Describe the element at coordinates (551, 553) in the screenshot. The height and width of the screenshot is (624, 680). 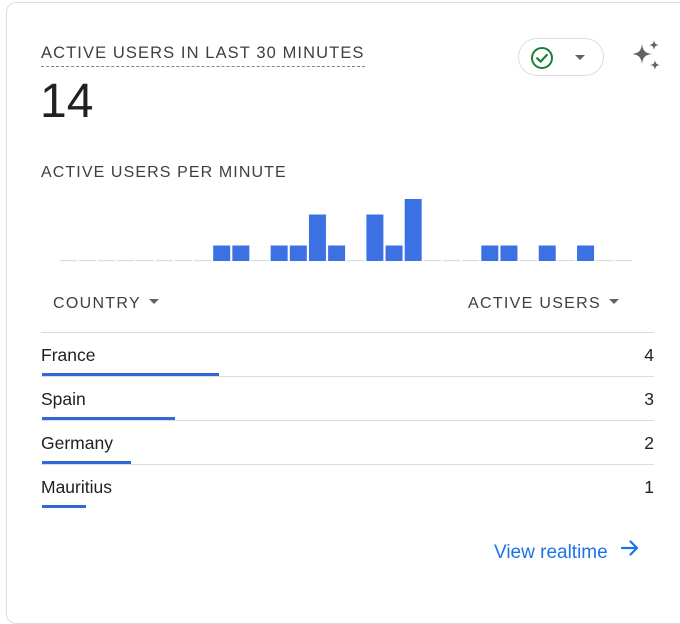
I see `view-realtime-label: View realtime` at that location.